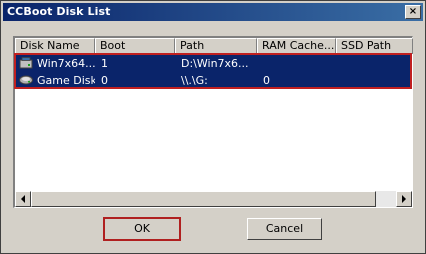 The image size is (426, 254). I want to click on scroll-right-button, so click(404, 199).